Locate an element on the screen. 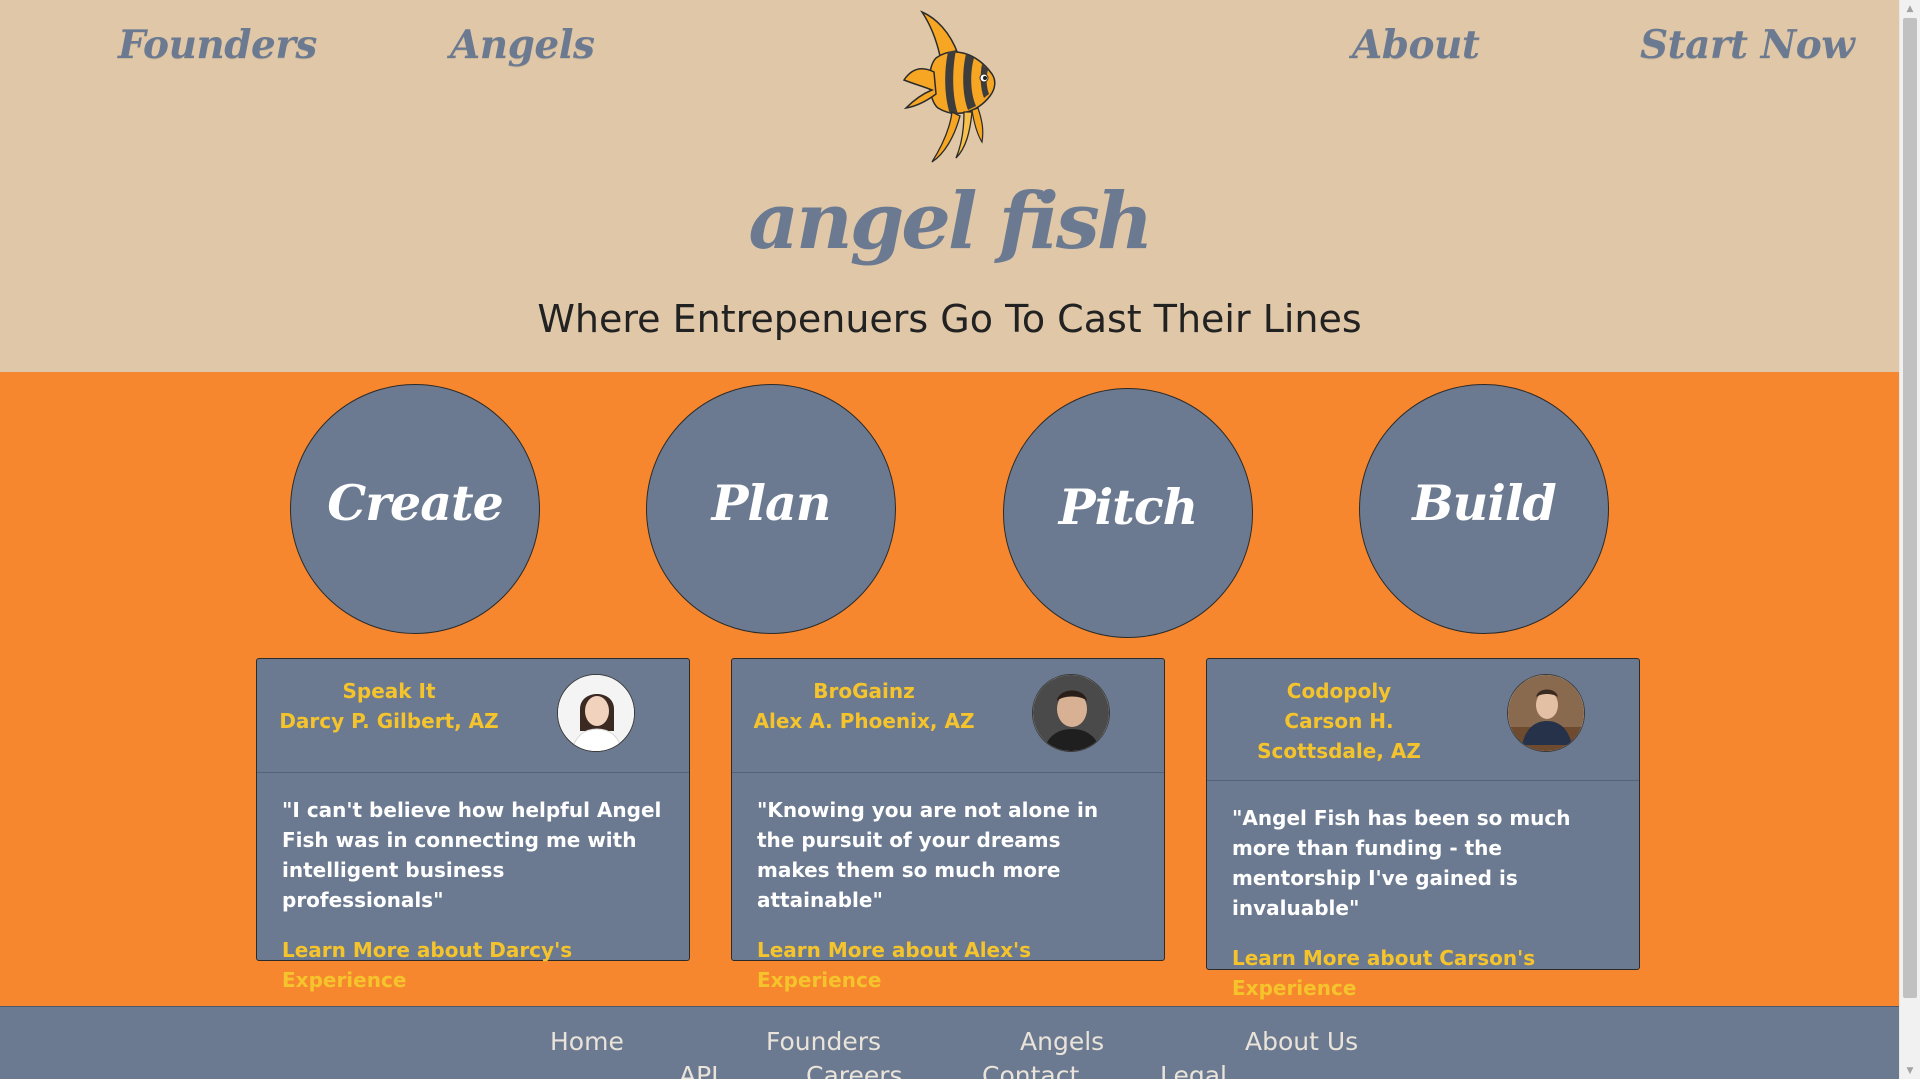  step-build-button: Build is located at coordinates (1484, 509).